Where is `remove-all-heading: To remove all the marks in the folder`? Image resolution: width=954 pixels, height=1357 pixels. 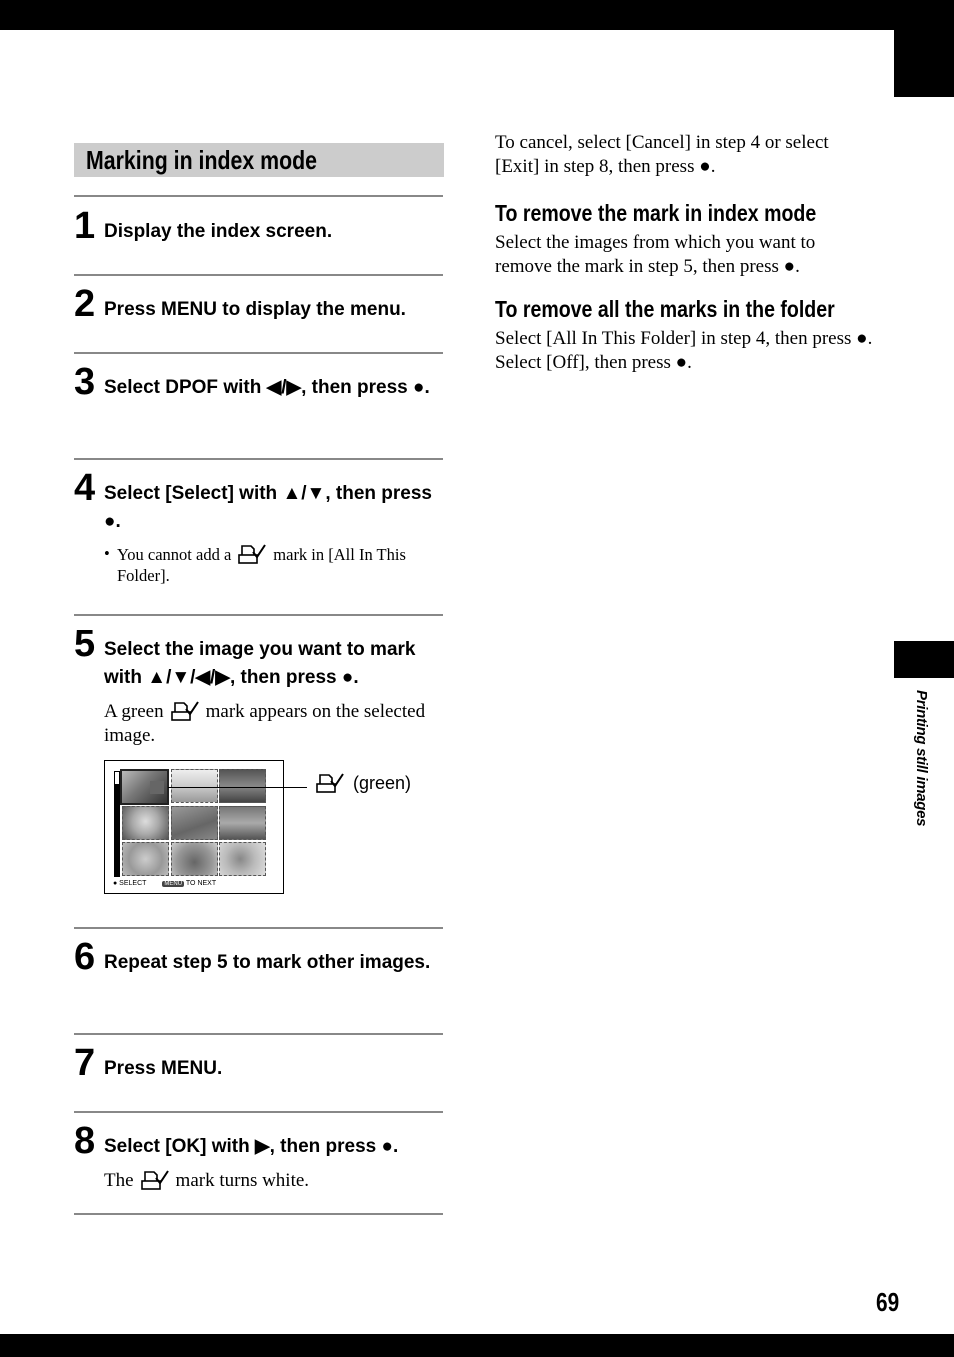
remove-all-heading: To remove all the marks in the folder is located at coordinates (665, 309).